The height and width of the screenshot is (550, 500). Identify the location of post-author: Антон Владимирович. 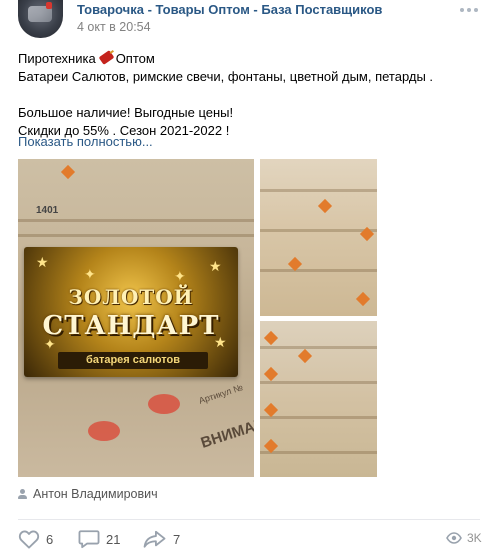
(88, 494).